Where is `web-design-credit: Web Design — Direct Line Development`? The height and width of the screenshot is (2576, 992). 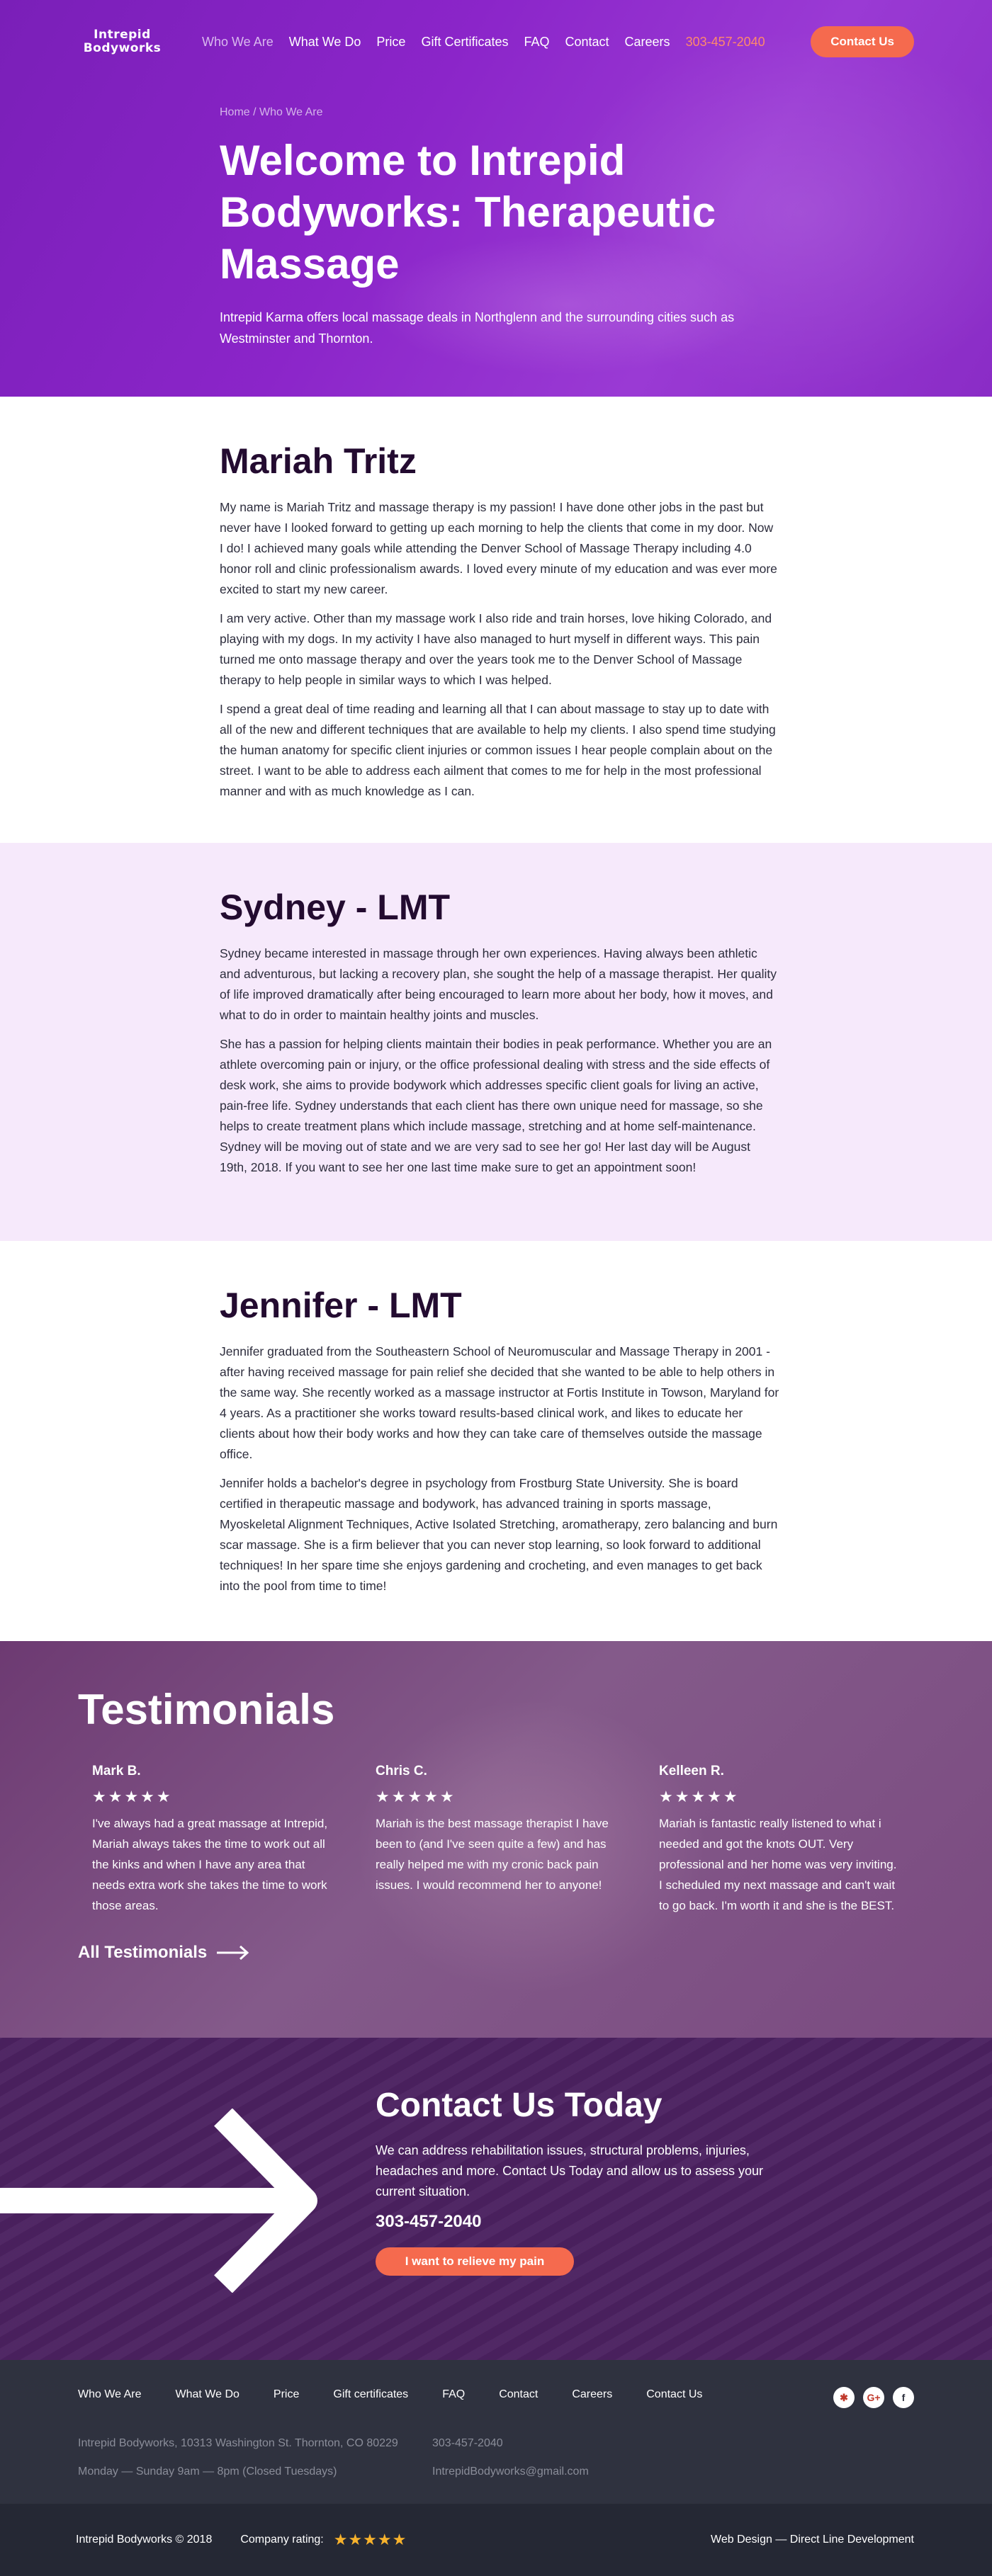 web-design-credit: Web Design — Direct Line Development is located at coordinates (812, 2540).